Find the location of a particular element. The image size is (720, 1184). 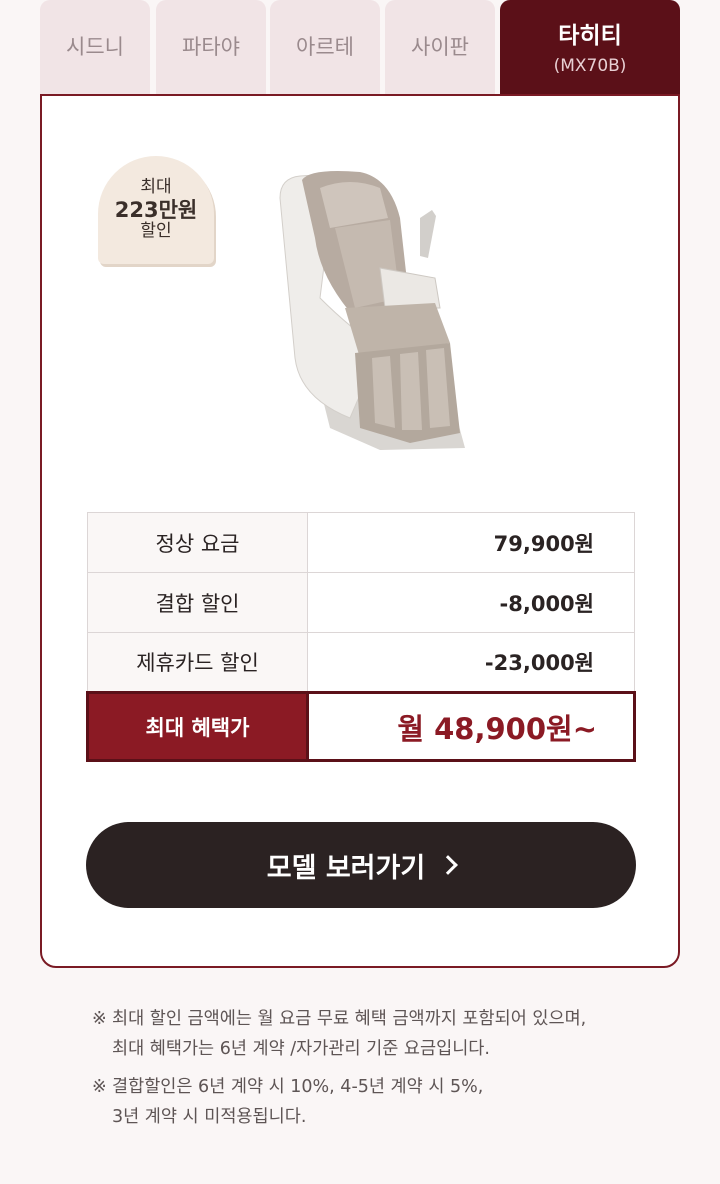

note-line: 최대 혜택가는 6년 계약 /자가관리 기준 요금입니다. is located at coordinates (301, 1049).